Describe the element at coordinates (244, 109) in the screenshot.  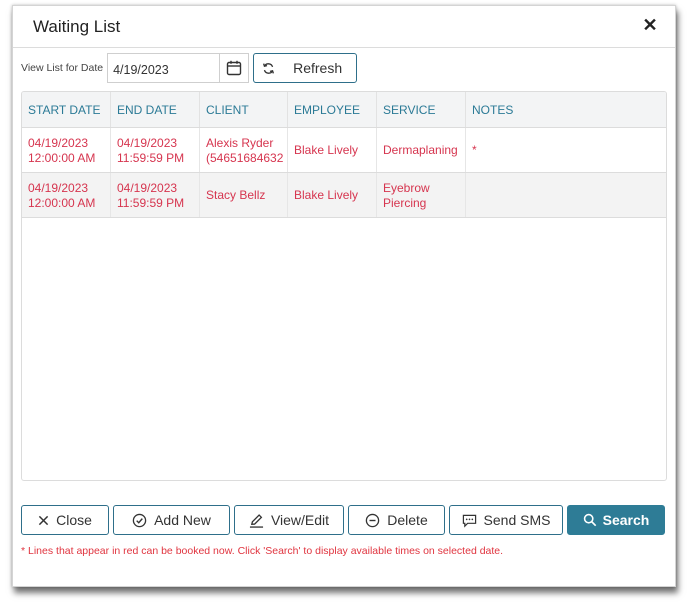
I see `column-header-client: CLIENT` at that location.